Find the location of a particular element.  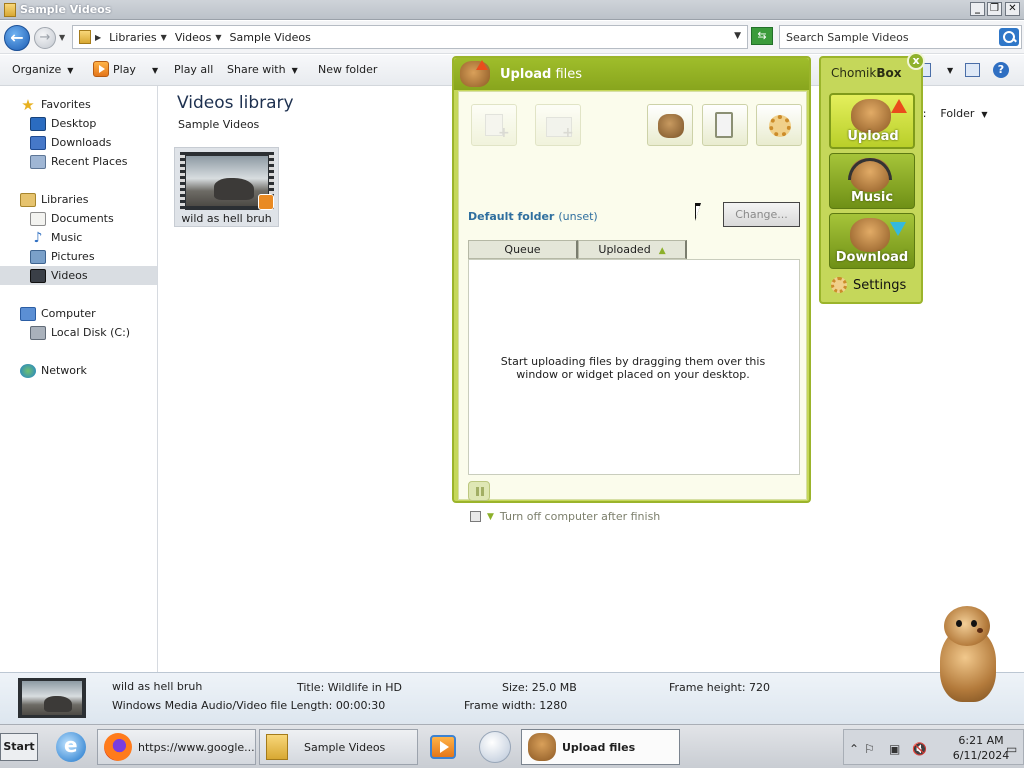

sidebar-item-favorites: ★ Favorites is located at coordinates (98, 104).